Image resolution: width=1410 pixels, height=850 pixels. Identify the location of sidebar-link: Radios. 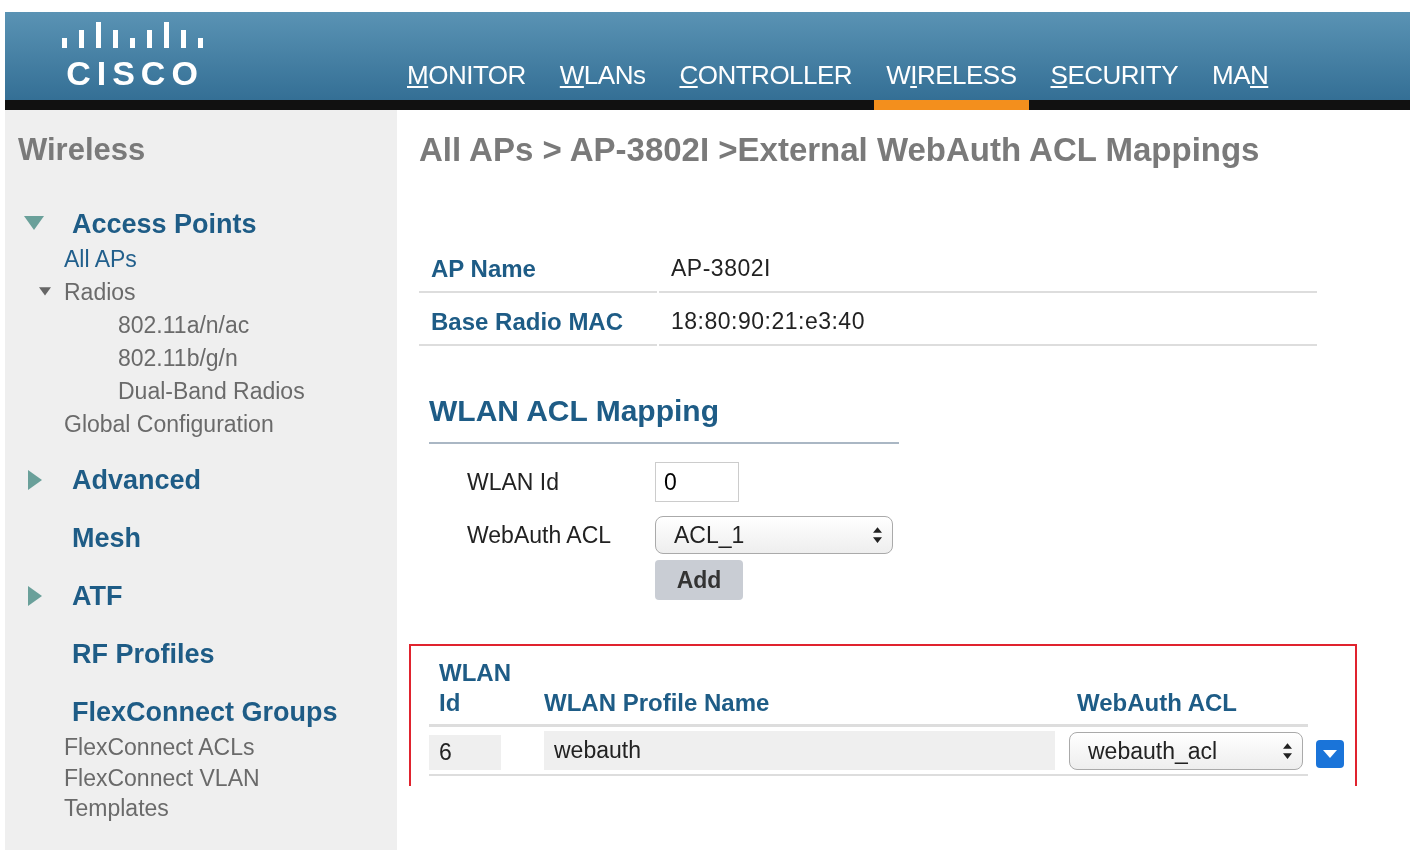
(100, 291).